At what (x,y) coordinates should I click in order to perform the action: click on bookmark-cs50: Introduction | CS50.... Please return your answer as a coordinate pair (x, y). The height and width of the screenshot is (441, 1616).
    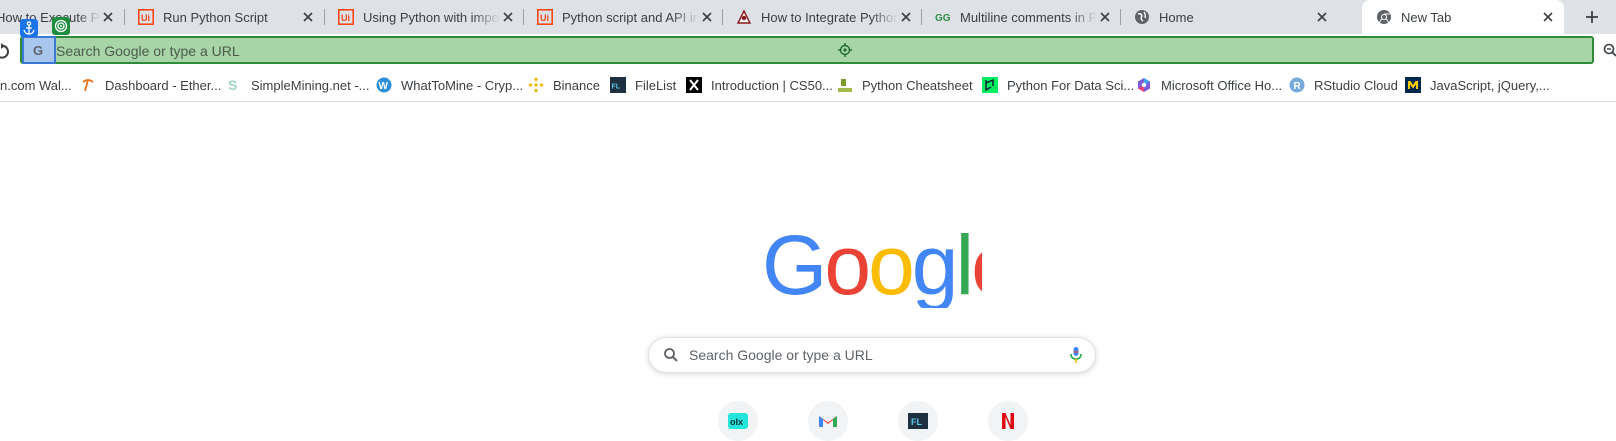
    Looking at the image, I should click on (759, 85).